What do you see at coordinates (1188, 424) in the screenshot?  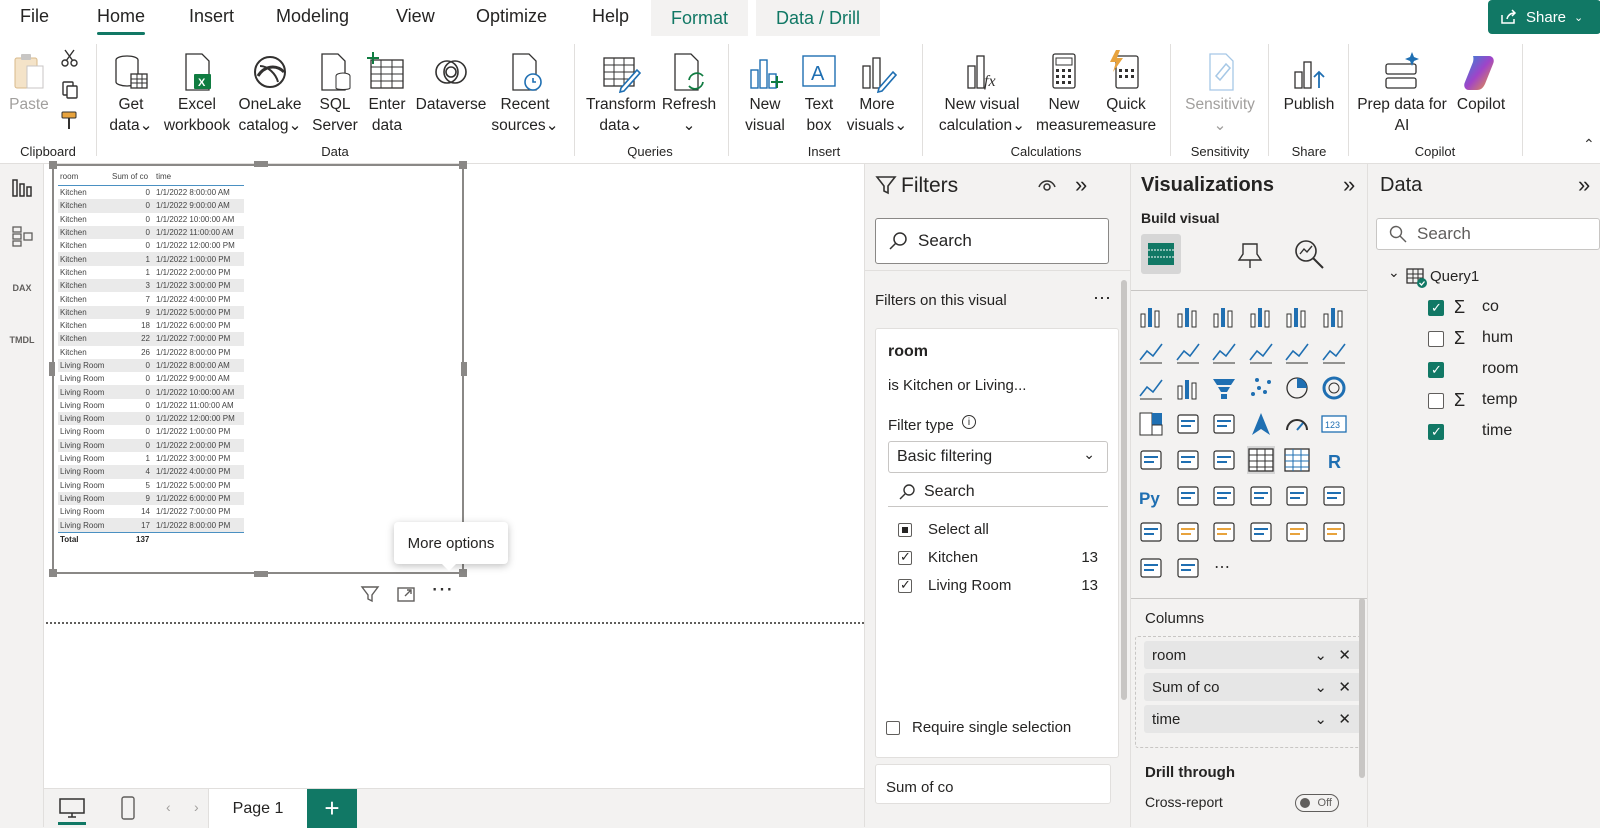 I see `map-visual-icon` at bounding box center [1188, 424].